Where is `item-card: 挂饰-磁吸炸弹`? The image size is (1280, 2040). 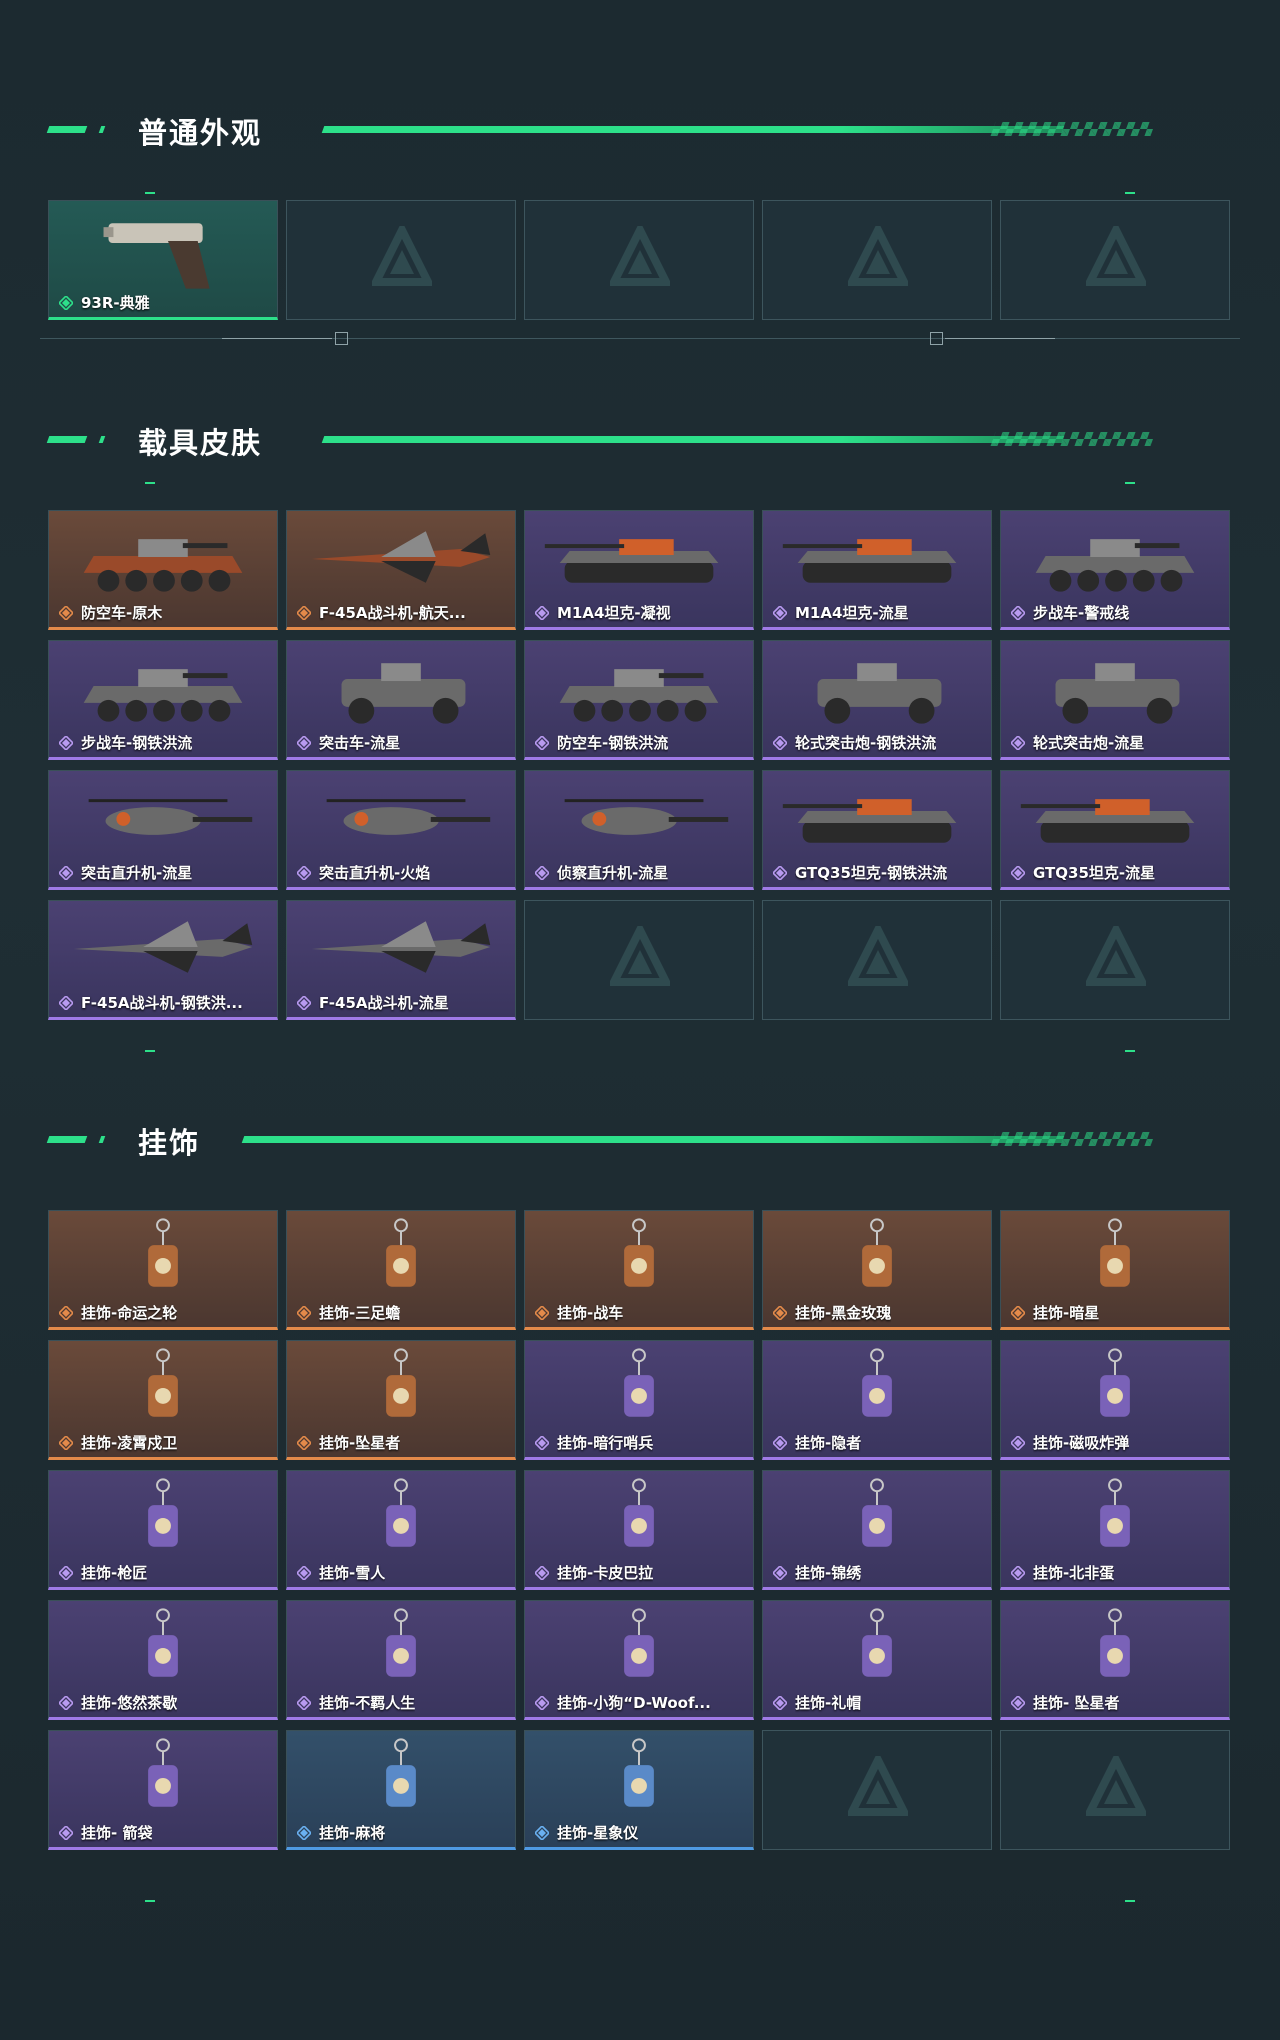
item-card: 挂饰-磁吸炸弹 is located at coordinates (1115, 1400).